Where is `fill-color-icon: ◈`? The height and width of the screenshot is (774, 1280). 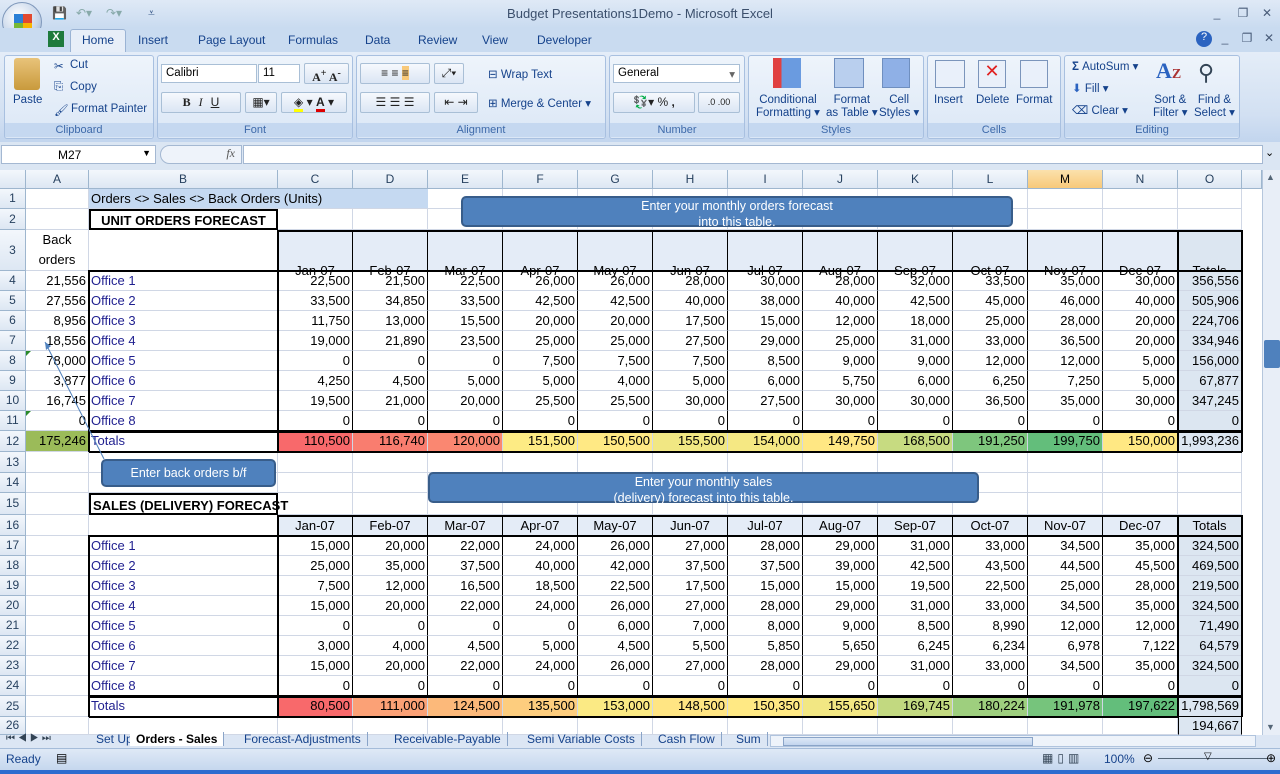 fill-color-icon: ◈ is located at coordinates (299, 103).